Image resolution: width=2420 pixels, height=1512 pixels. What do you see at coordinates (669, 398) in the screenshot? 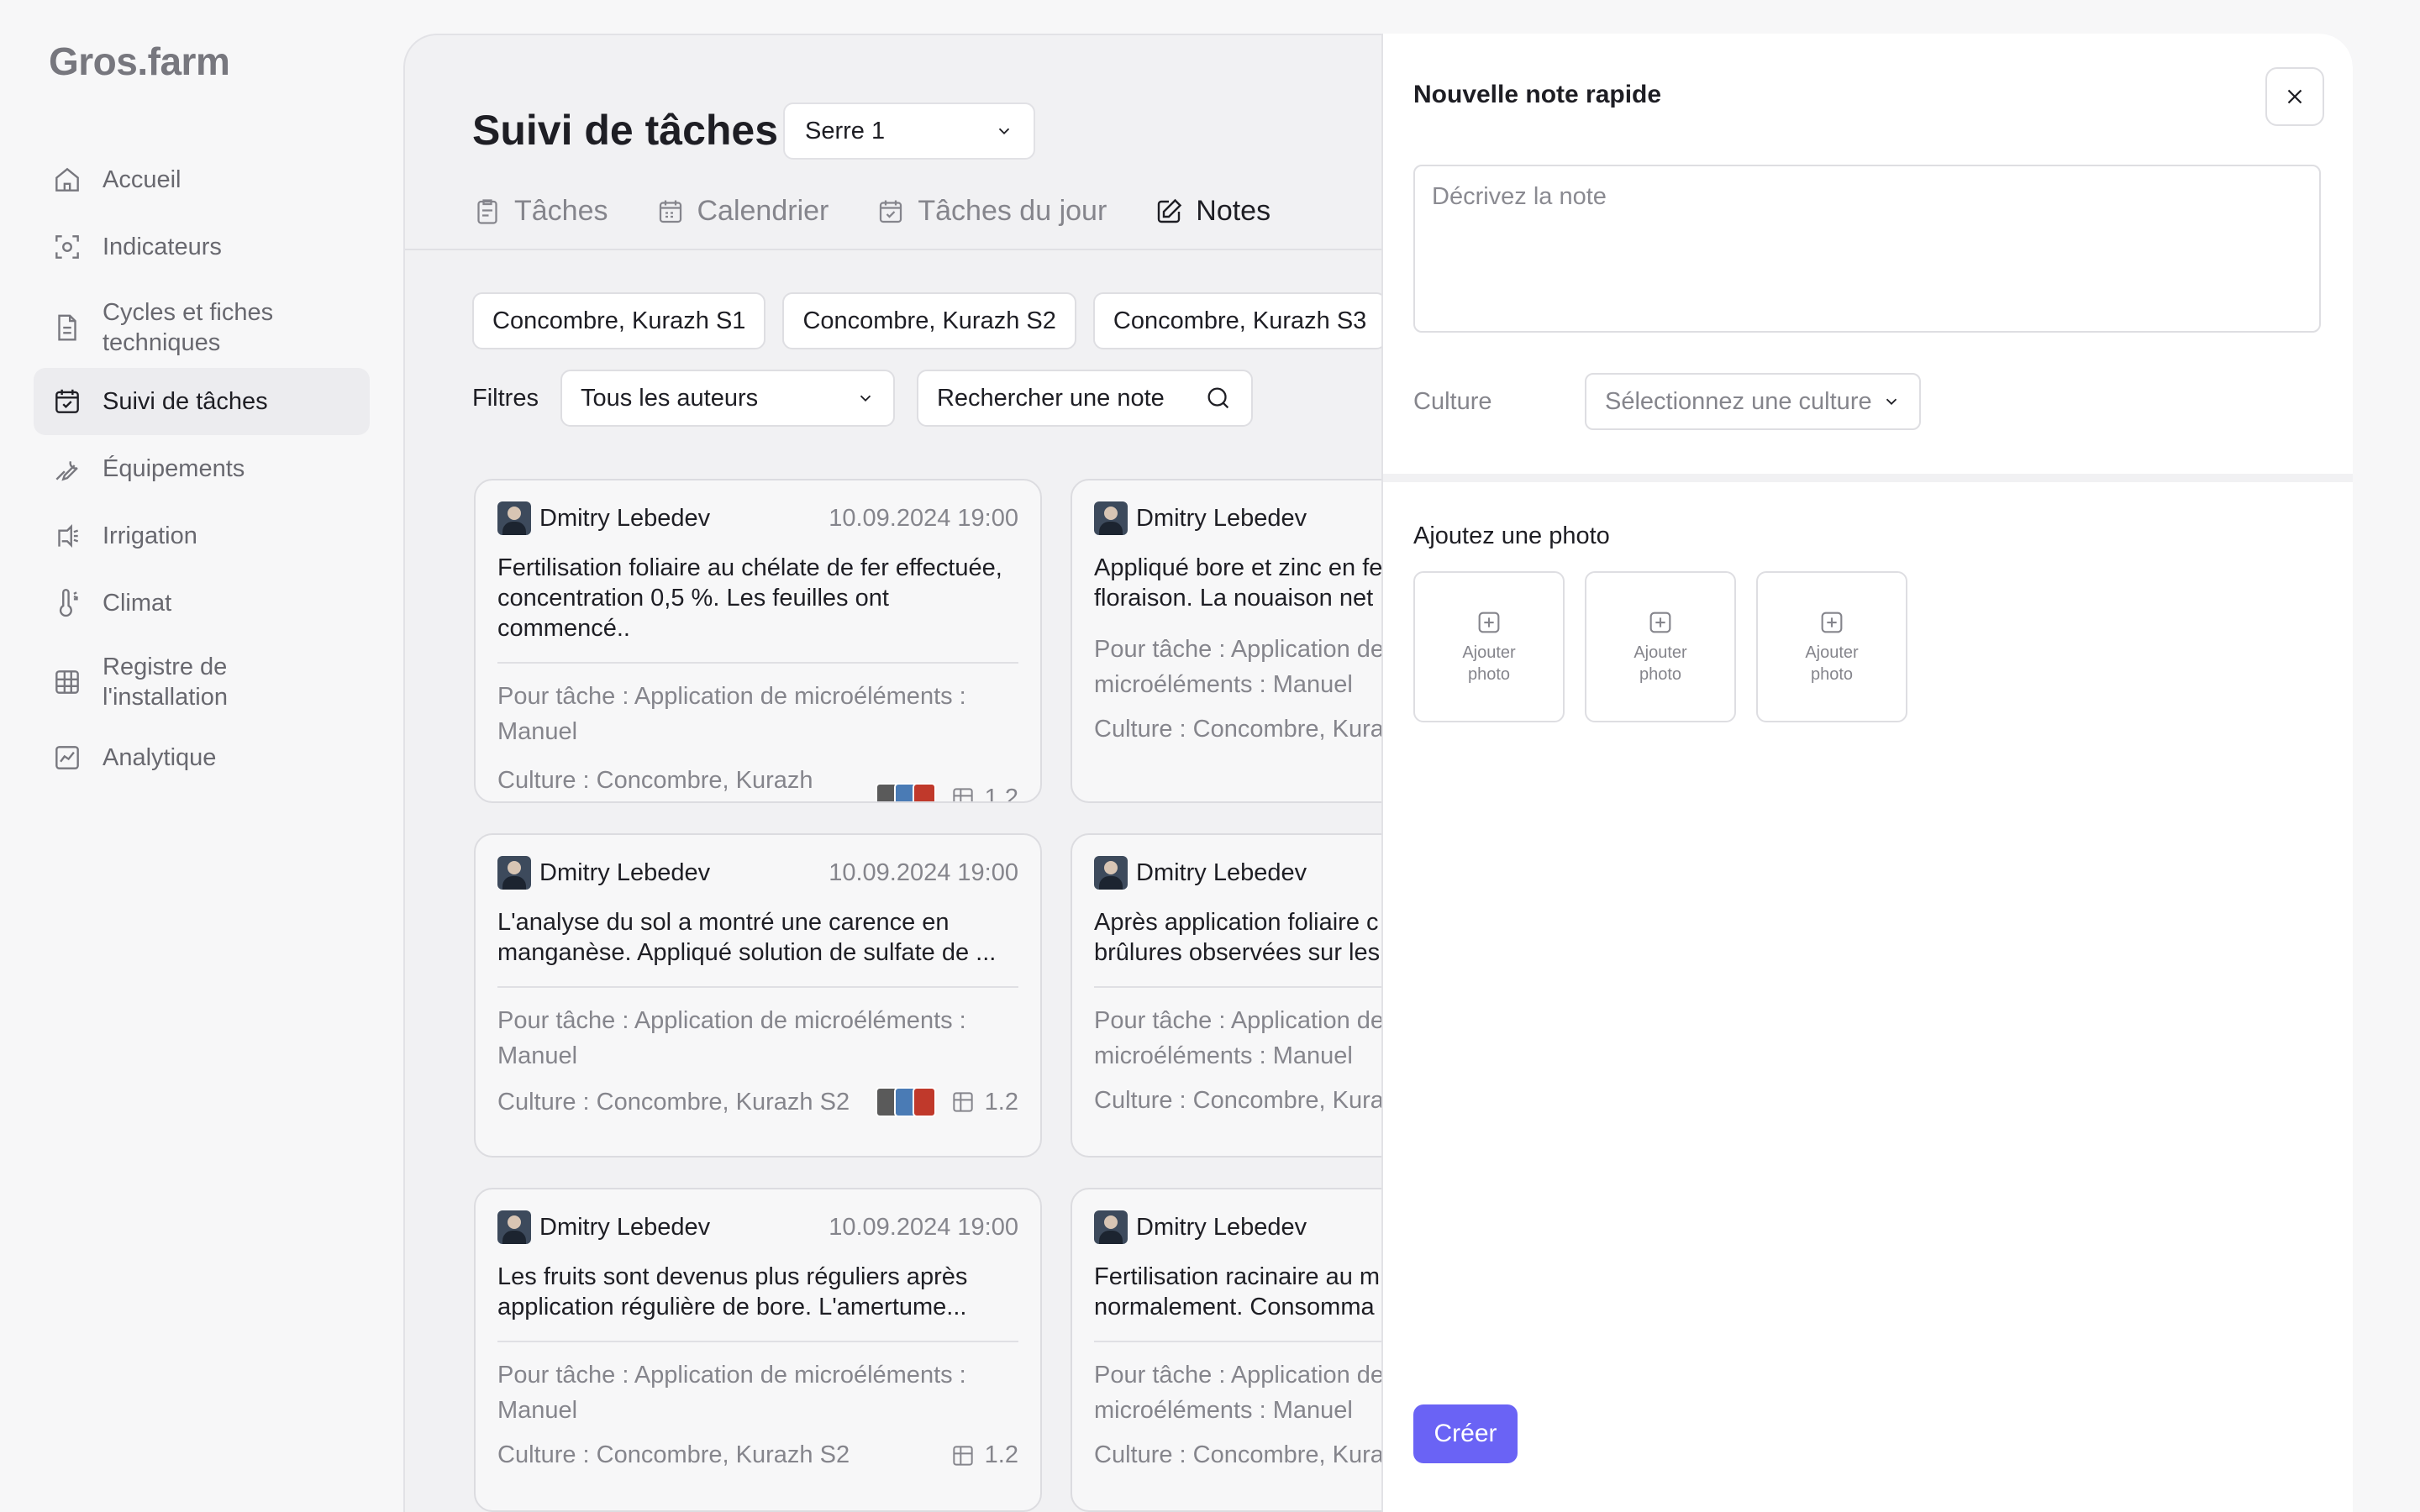
I see `authors-select-value: Tous les auteurs` at bounding box center [669, 398].